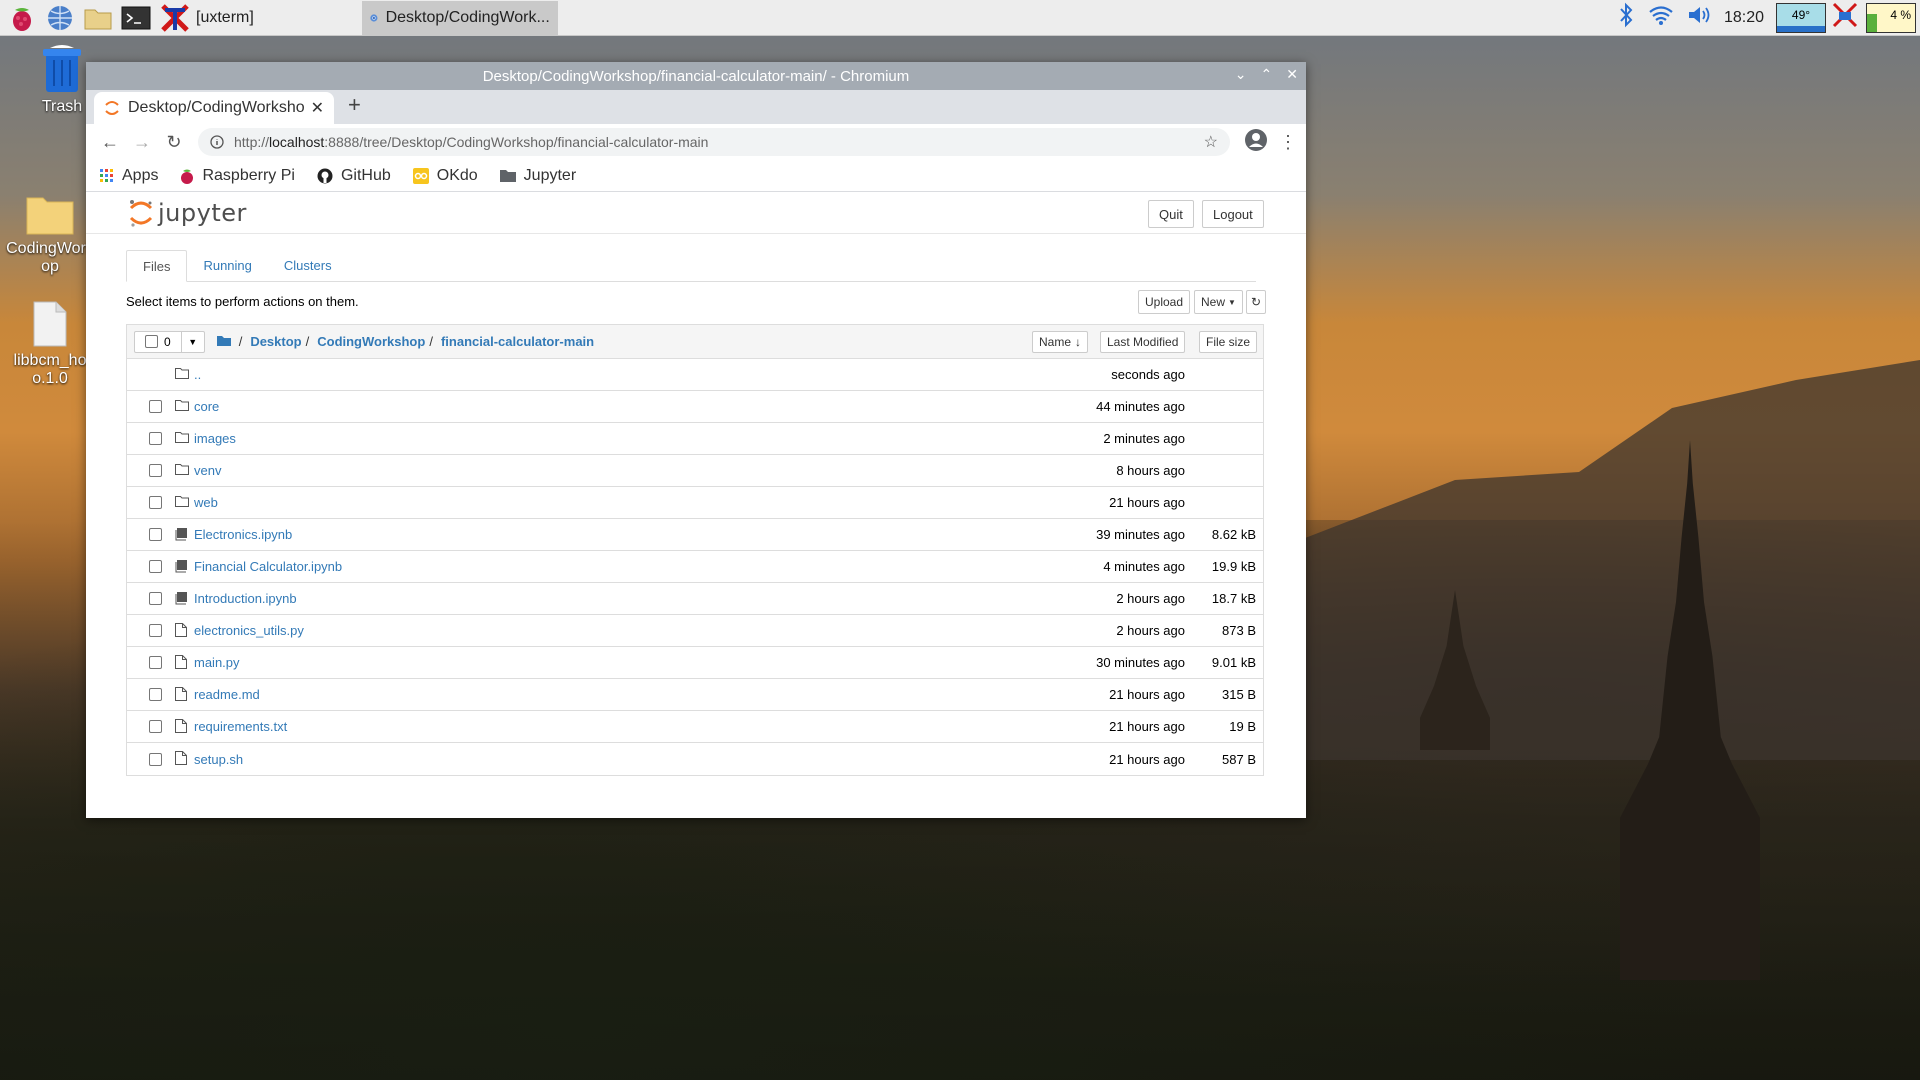 Image resolution: width=1920 pixels, height=1080 pixels. What do you see at coordinates (275, 341) in the screenshot?
I see `breadcrumb-desktop: Desktop` at bounding box center [275, 341].